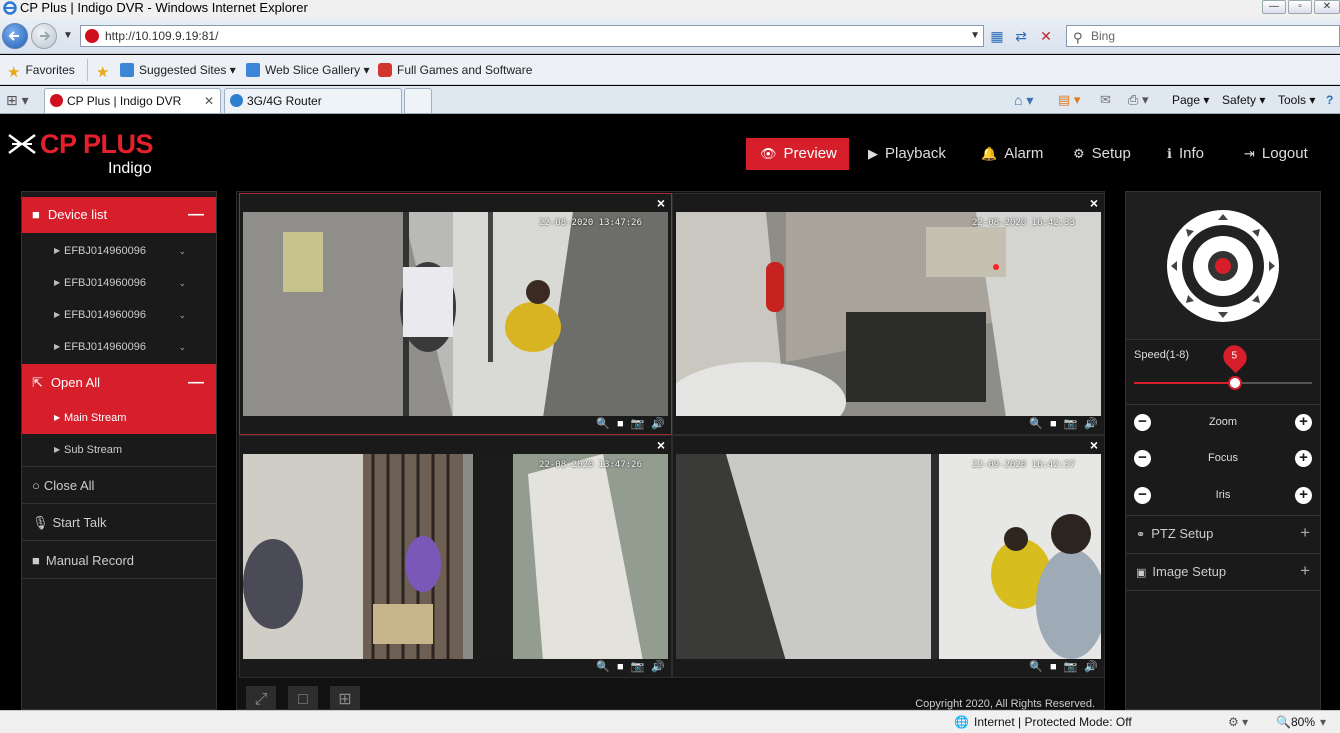 This screenshot has width=1340, height=733. Describe the element at coordinates (209, 101) in the screenshot. I see `tab-close-icon: ✕` at that location.